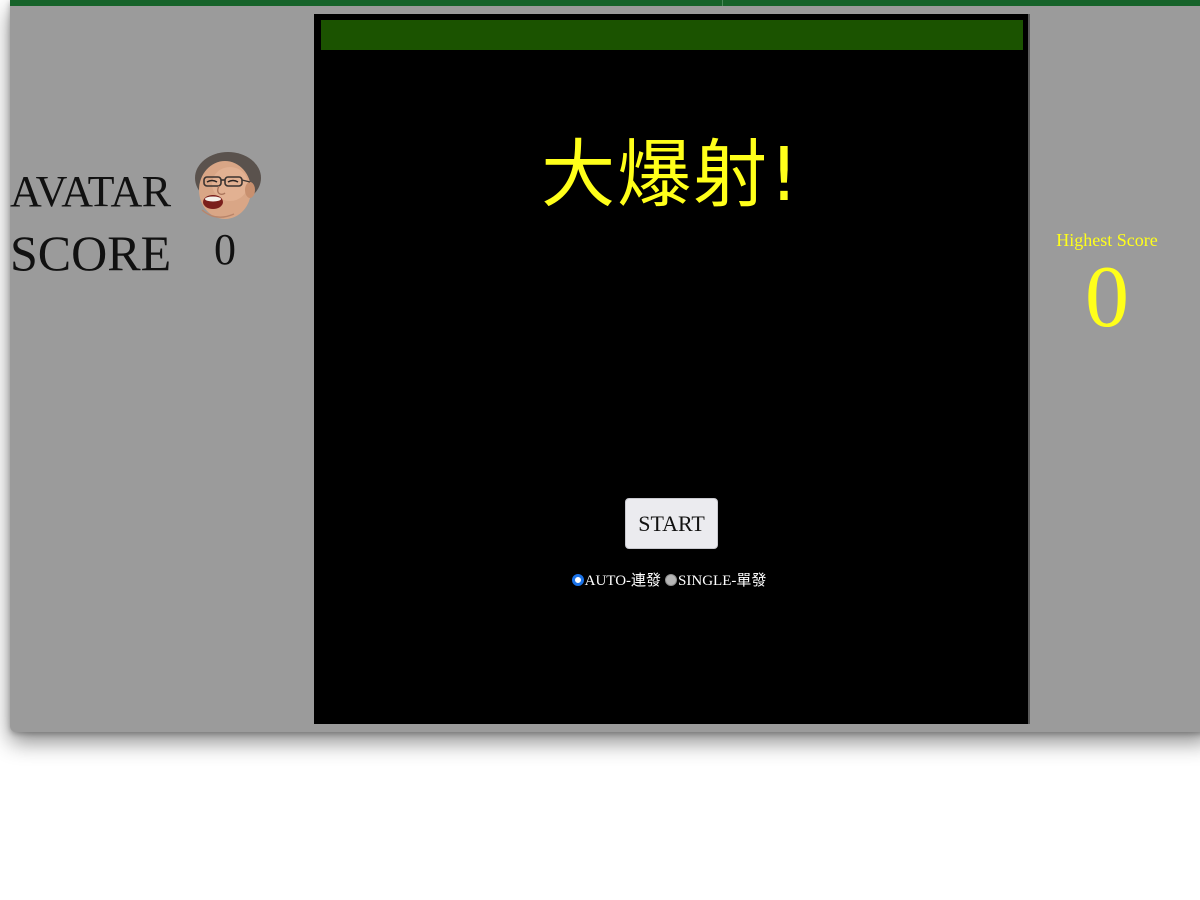 The width and height of the screenshot is (1200, 900). Describe the element at coordinates (1107, 297) in the screenshot. I see `highest-score-value: 0` at that location.